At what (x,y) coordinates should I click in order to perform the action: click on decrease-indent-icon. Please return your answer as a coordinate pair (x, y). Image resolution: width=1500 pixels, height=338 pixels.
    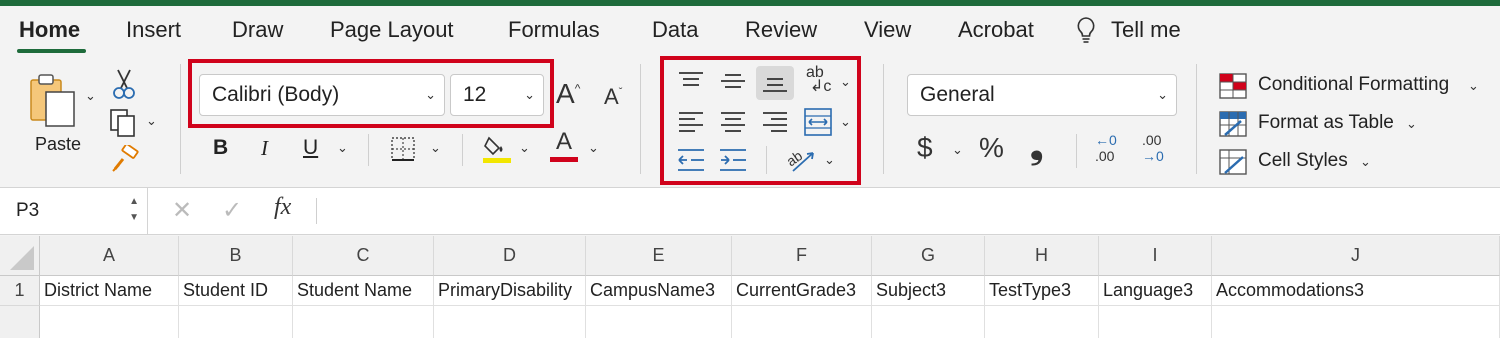
    Looking at the image, I should click on (691, 160).